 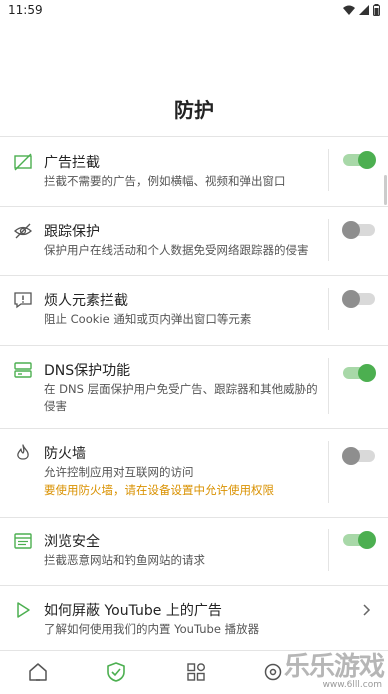 What do you see at coordinates (352, 685) in the screenshot?
I see `watermark-url: www.6lll.com` at bounding box center [352, 685].